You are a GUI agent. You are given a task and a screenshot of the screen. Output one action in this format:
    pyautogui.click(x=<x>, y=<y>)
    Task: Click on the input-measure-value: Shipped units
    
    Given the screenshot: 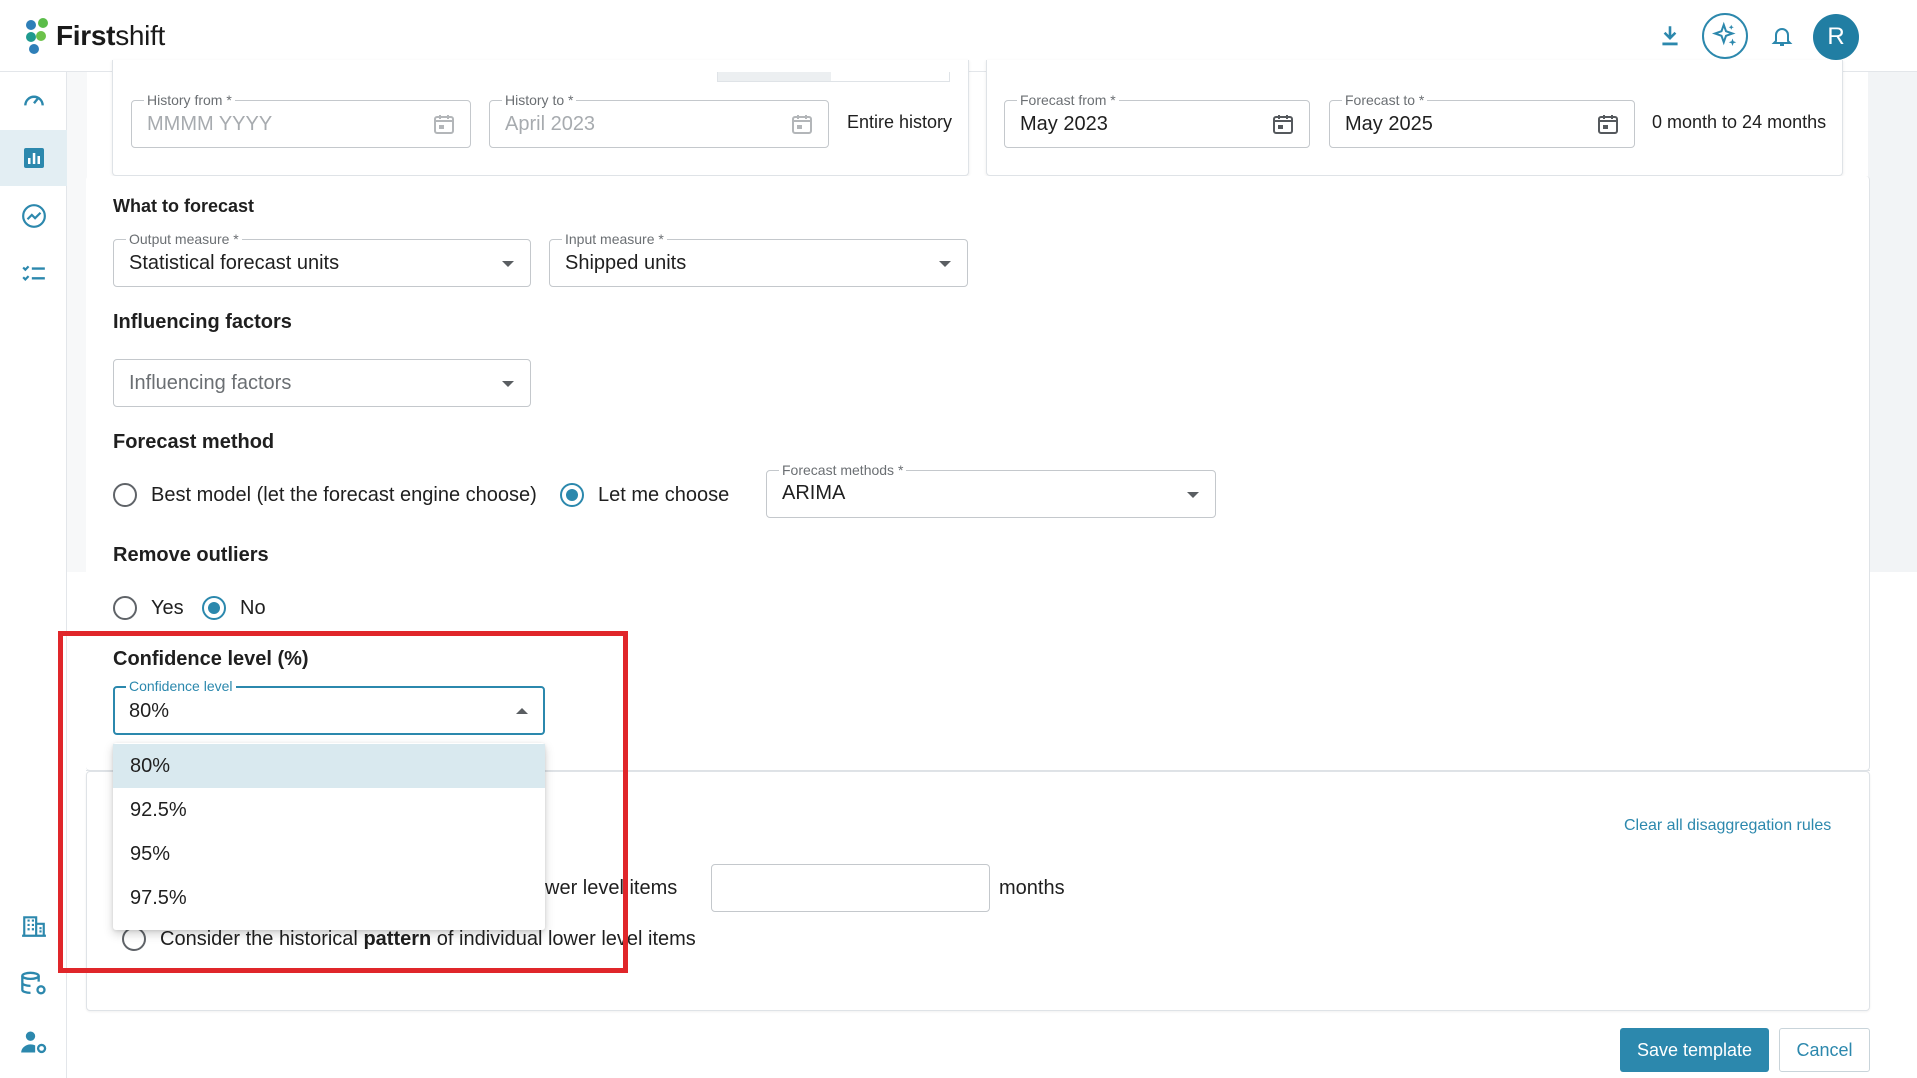 What is the action you would take?
    pyautogui.click(x=626, y=263)
    